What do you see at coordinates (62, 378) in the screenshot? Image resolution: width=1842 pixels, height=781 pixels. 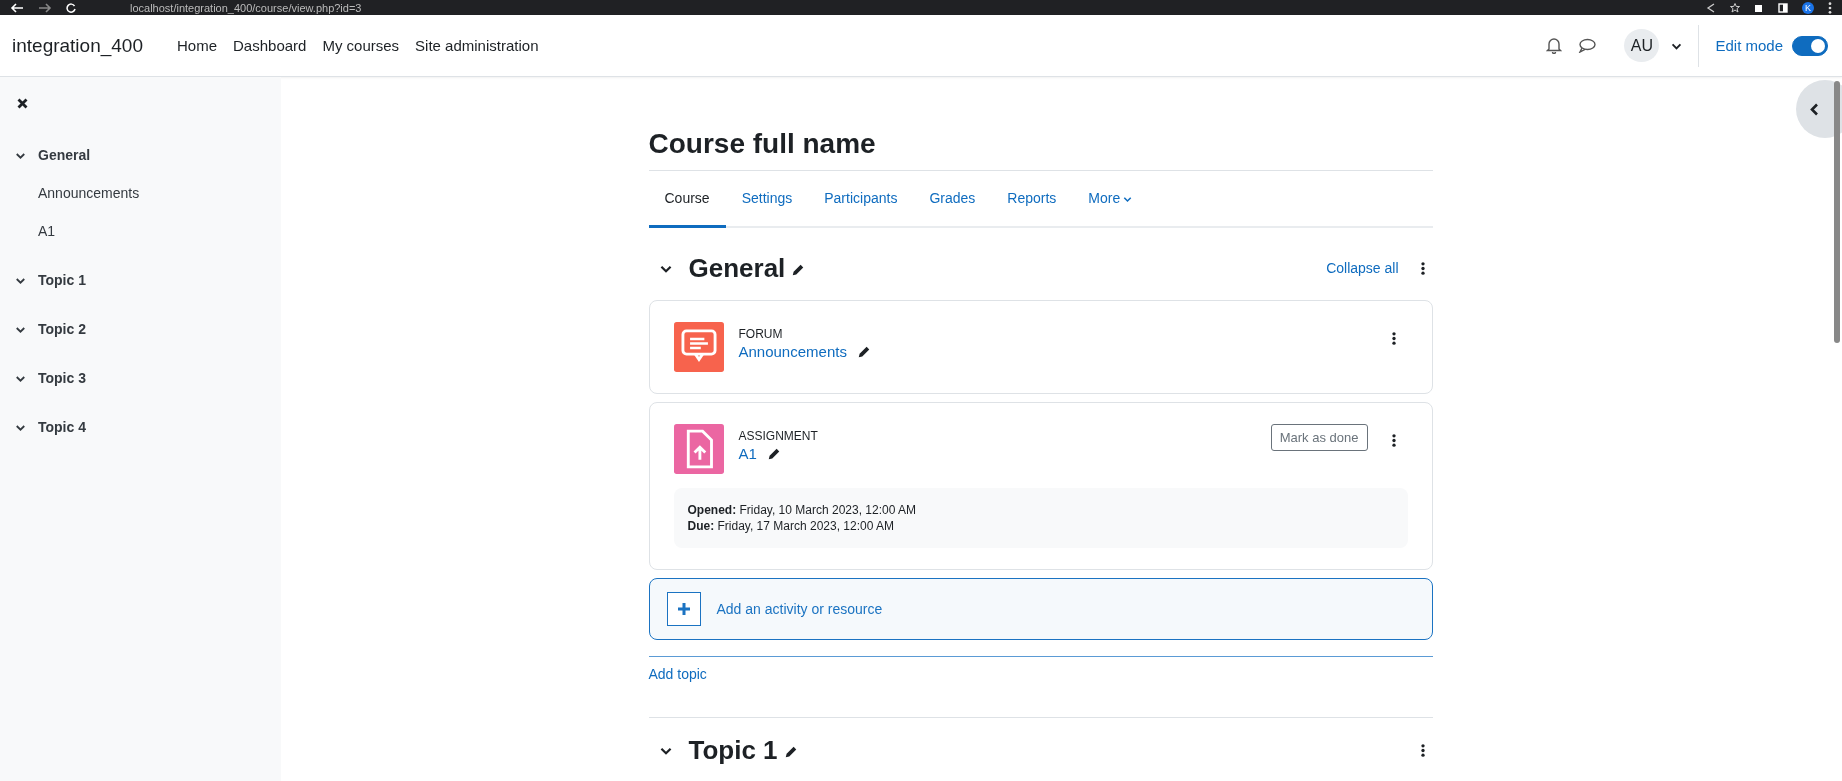 I see `section-link: Topic 3` at bounding box center [62, 378].